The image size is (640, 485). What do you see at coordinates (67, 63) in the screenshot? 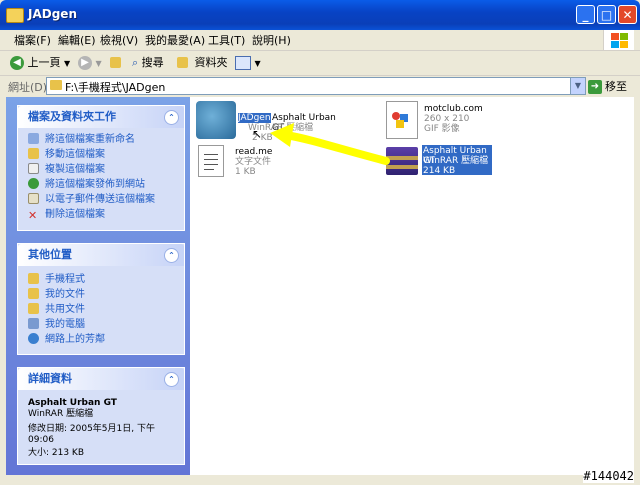
I see `back-dropdown-icon: ▼` at bounding box center [67, 63].